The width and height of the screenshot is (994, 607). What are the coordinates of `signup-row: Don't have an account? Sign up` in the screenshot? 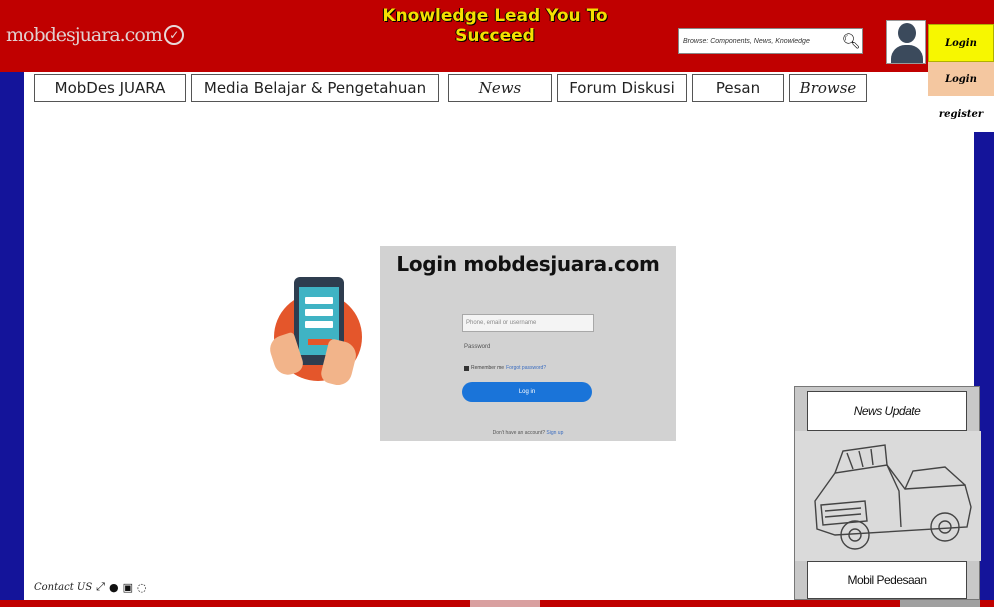 It's located at (528, 433).